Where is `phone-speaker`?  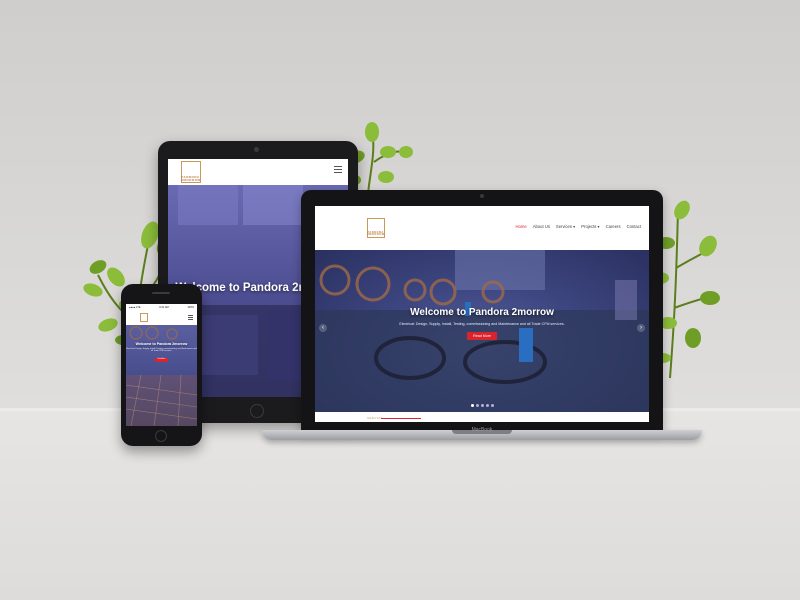 phone-speaker is located at coordinates (161, 293).